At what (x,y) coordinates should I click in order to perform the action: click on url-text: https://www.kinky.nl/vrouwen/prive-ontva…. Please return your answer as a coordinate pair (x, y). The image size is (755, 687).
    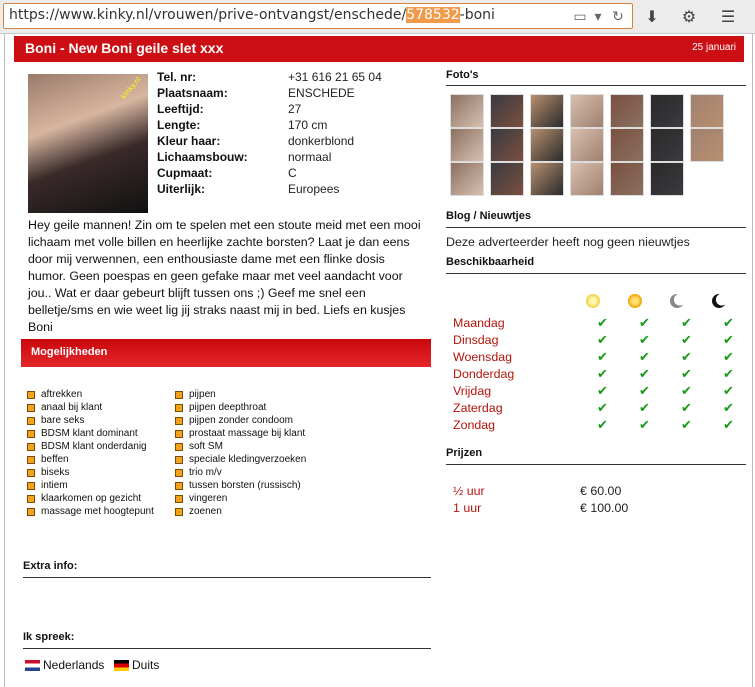
    Looking at the image, I should click on (252, 15).